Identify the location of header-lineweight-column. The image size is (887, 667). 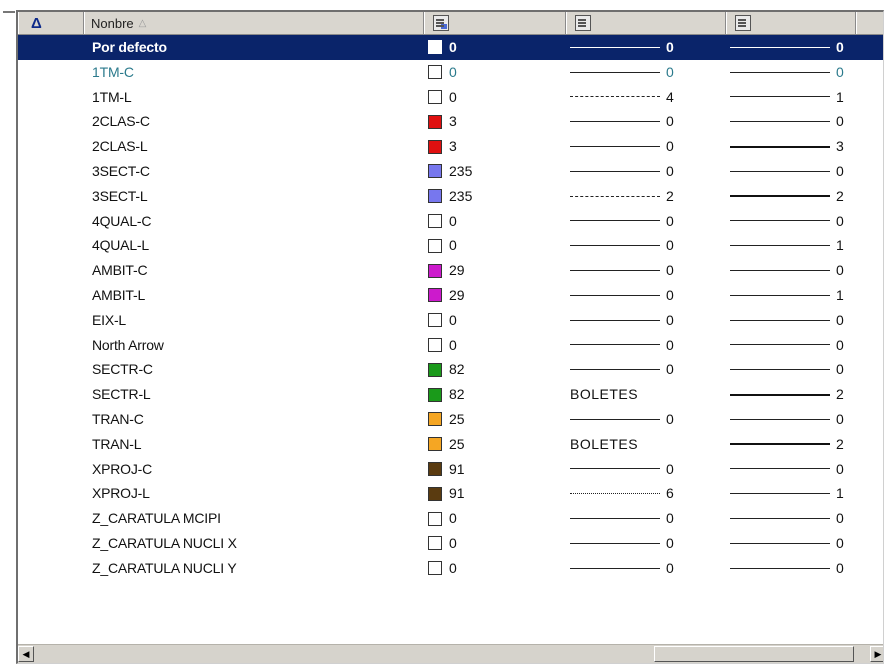
(791, 23).